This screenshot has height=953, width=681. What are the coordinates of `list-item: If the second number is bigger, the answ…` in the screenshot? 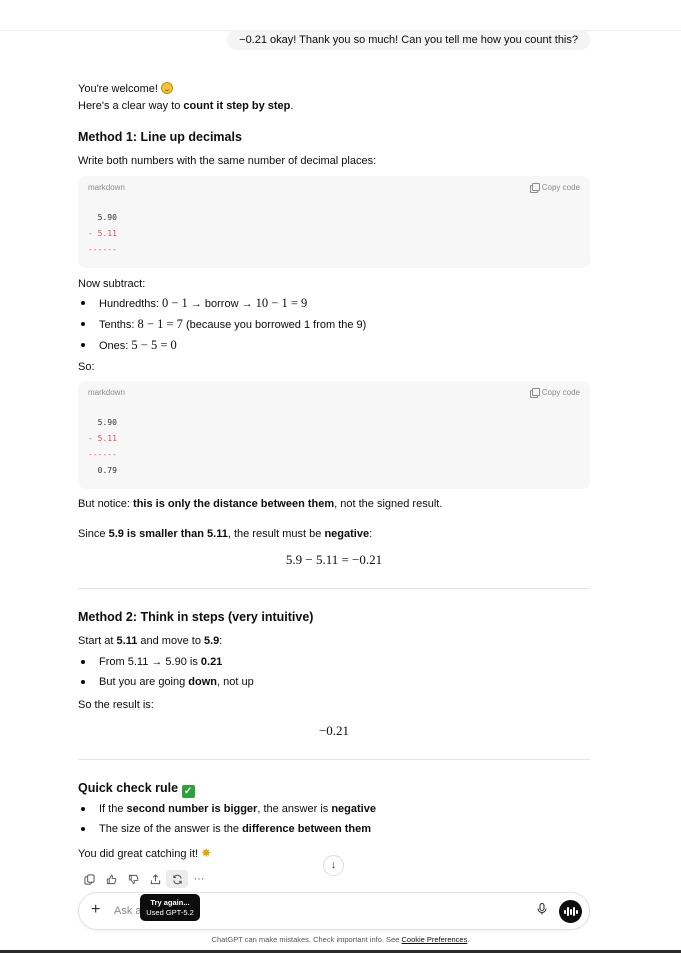 It's located at (334, 809).